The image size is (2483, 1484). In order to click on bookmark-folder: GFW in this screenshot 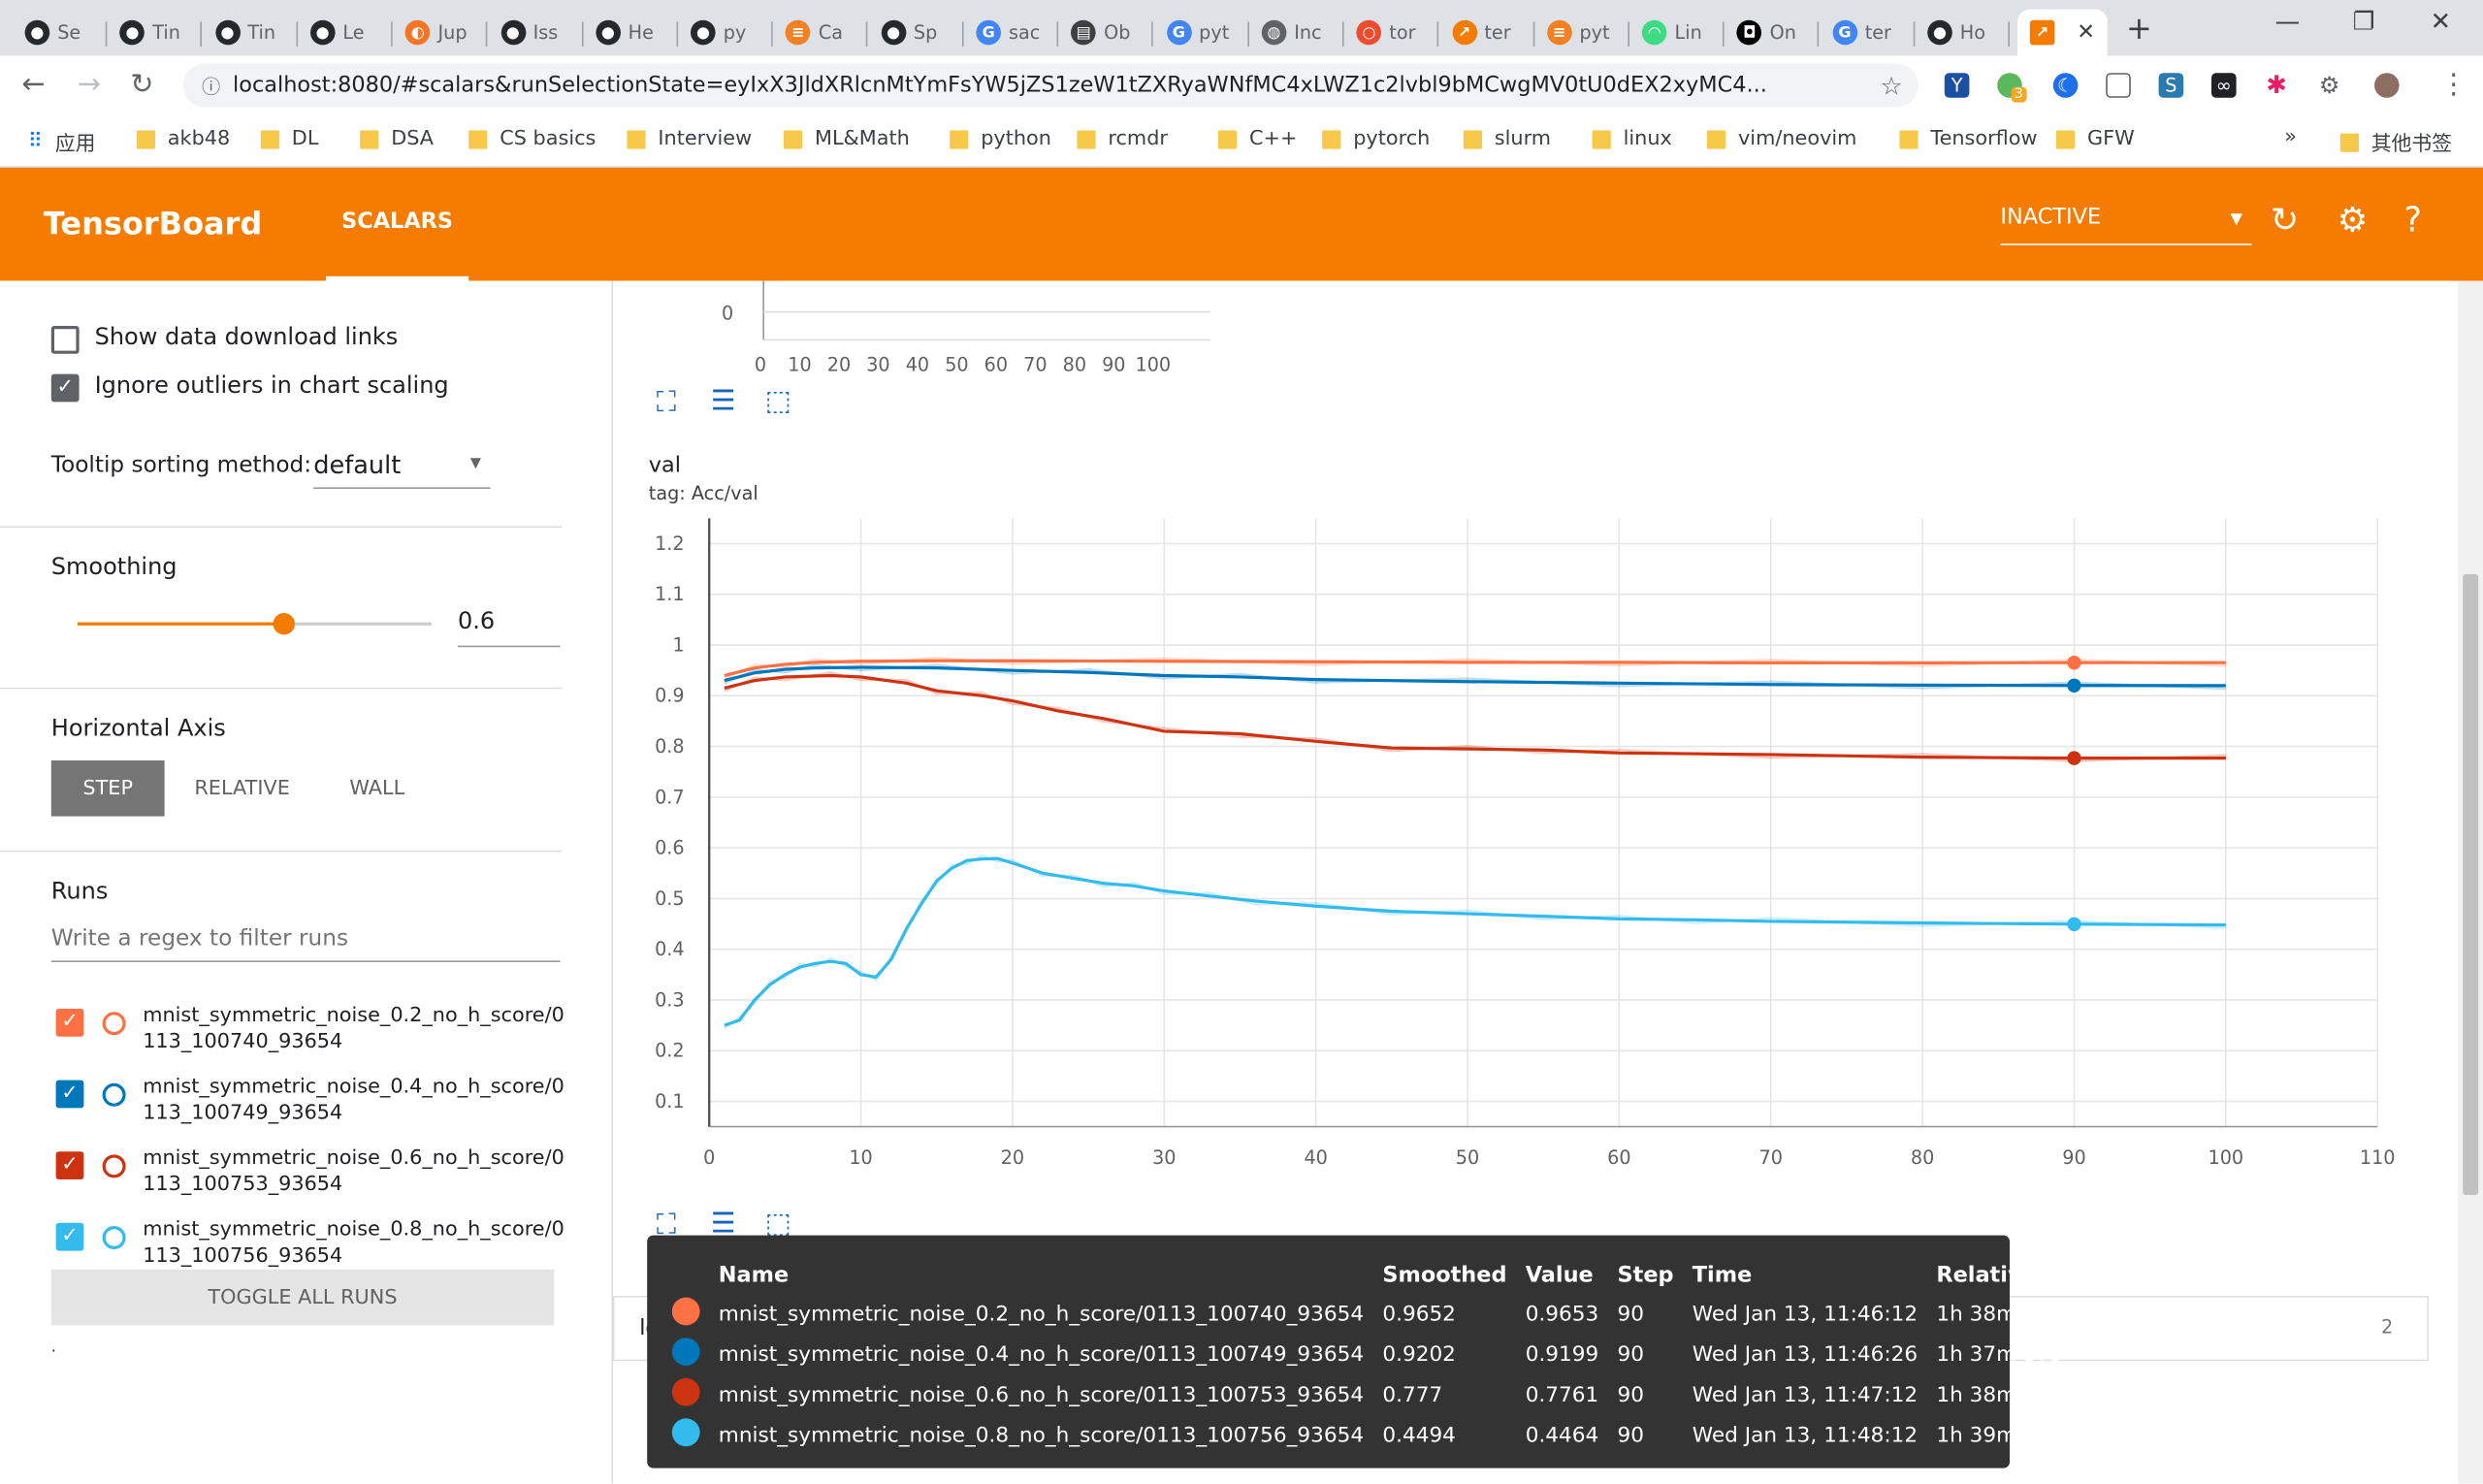, I will do `click(2096, 138)`.